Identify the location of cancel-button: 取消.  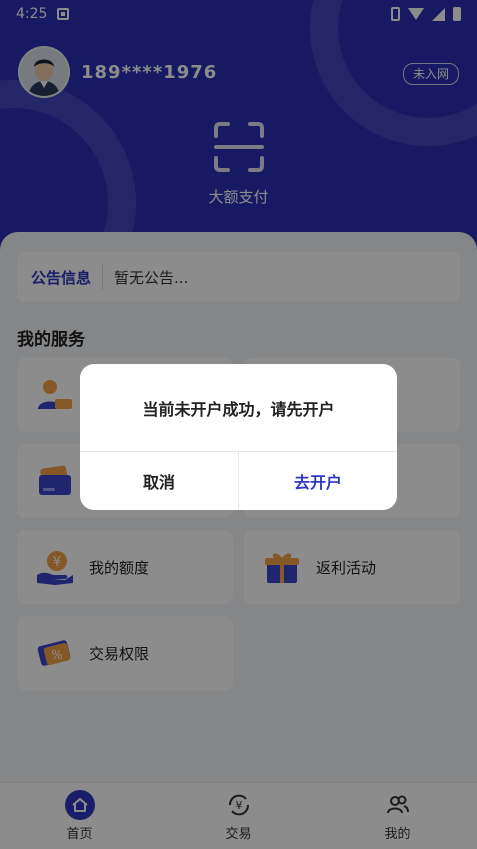
(159, 481).